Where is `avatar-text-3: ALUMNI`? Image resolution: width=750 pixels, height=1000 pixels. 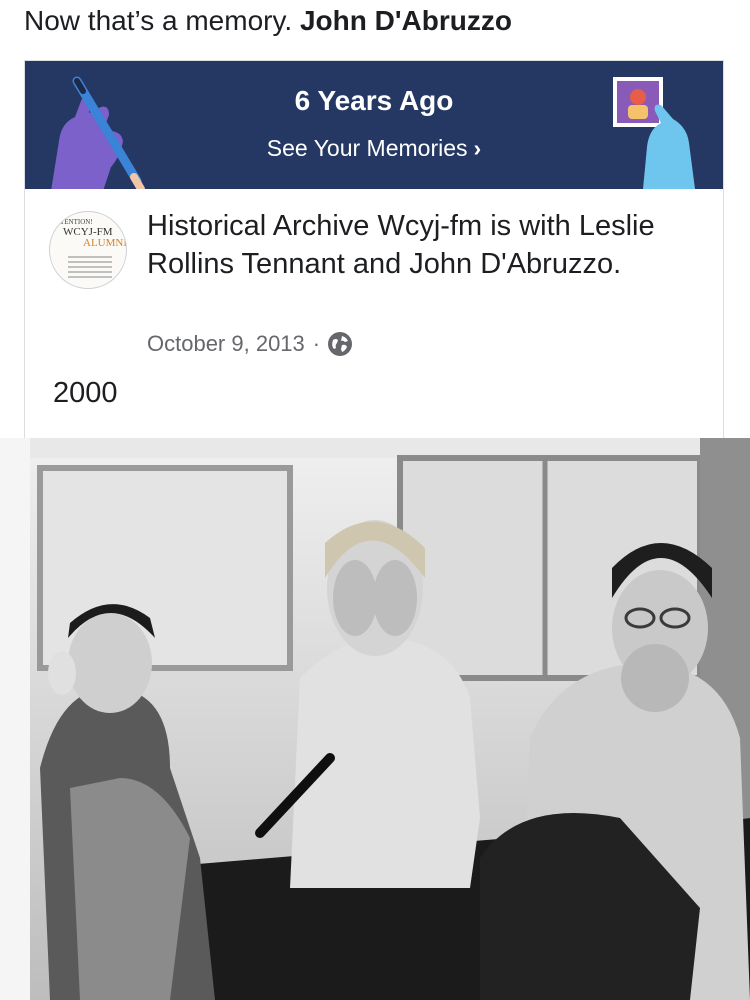 avatar-text-3: ALUMNI is located at coordinates (105, 243).